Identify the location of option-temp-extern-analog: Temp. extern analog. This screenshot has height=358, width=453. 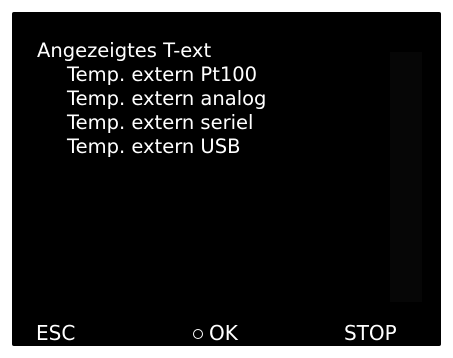
(166, 99).